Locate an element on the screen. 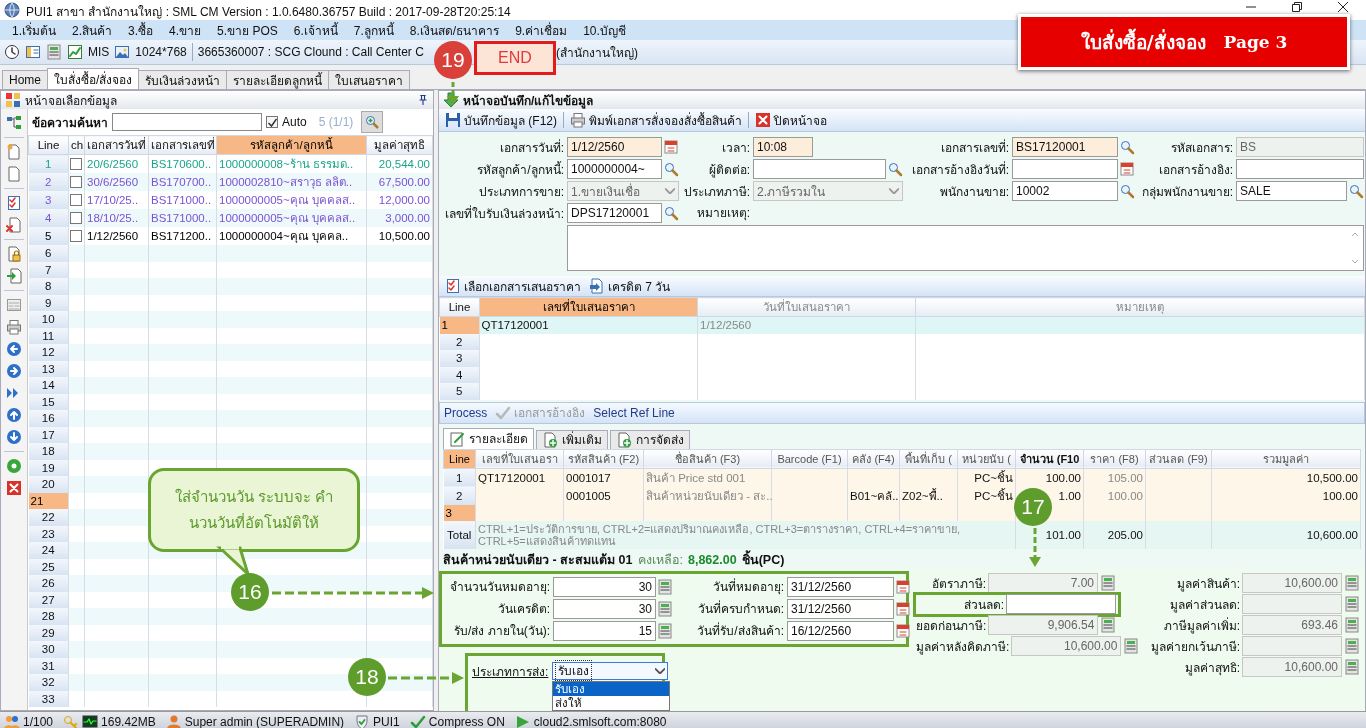 The width and height of the screenshot is (1366, 728). tab: Home is located at coordinates (25, 79).